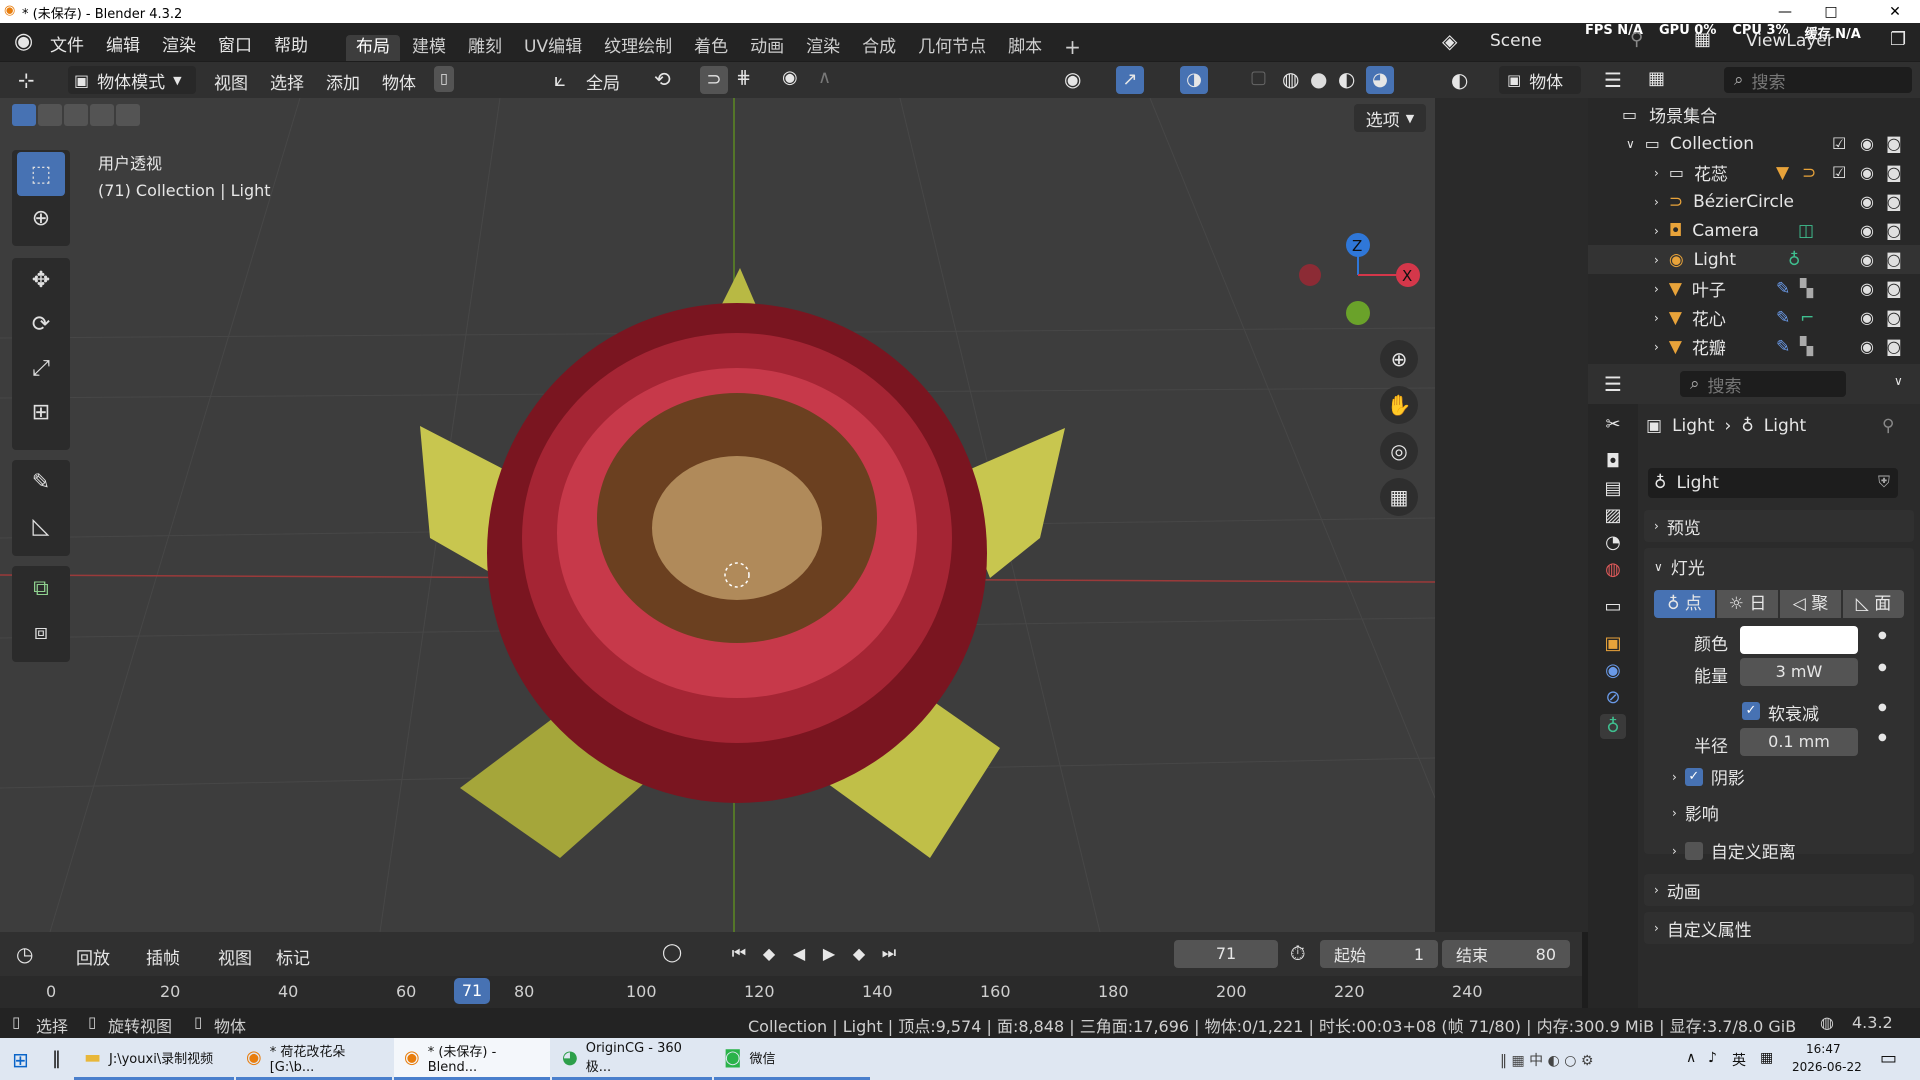  Describe the element at coordinates (1290, 79) in the screenshot. I see `wireframe-shading-icon: ◍` at that location.